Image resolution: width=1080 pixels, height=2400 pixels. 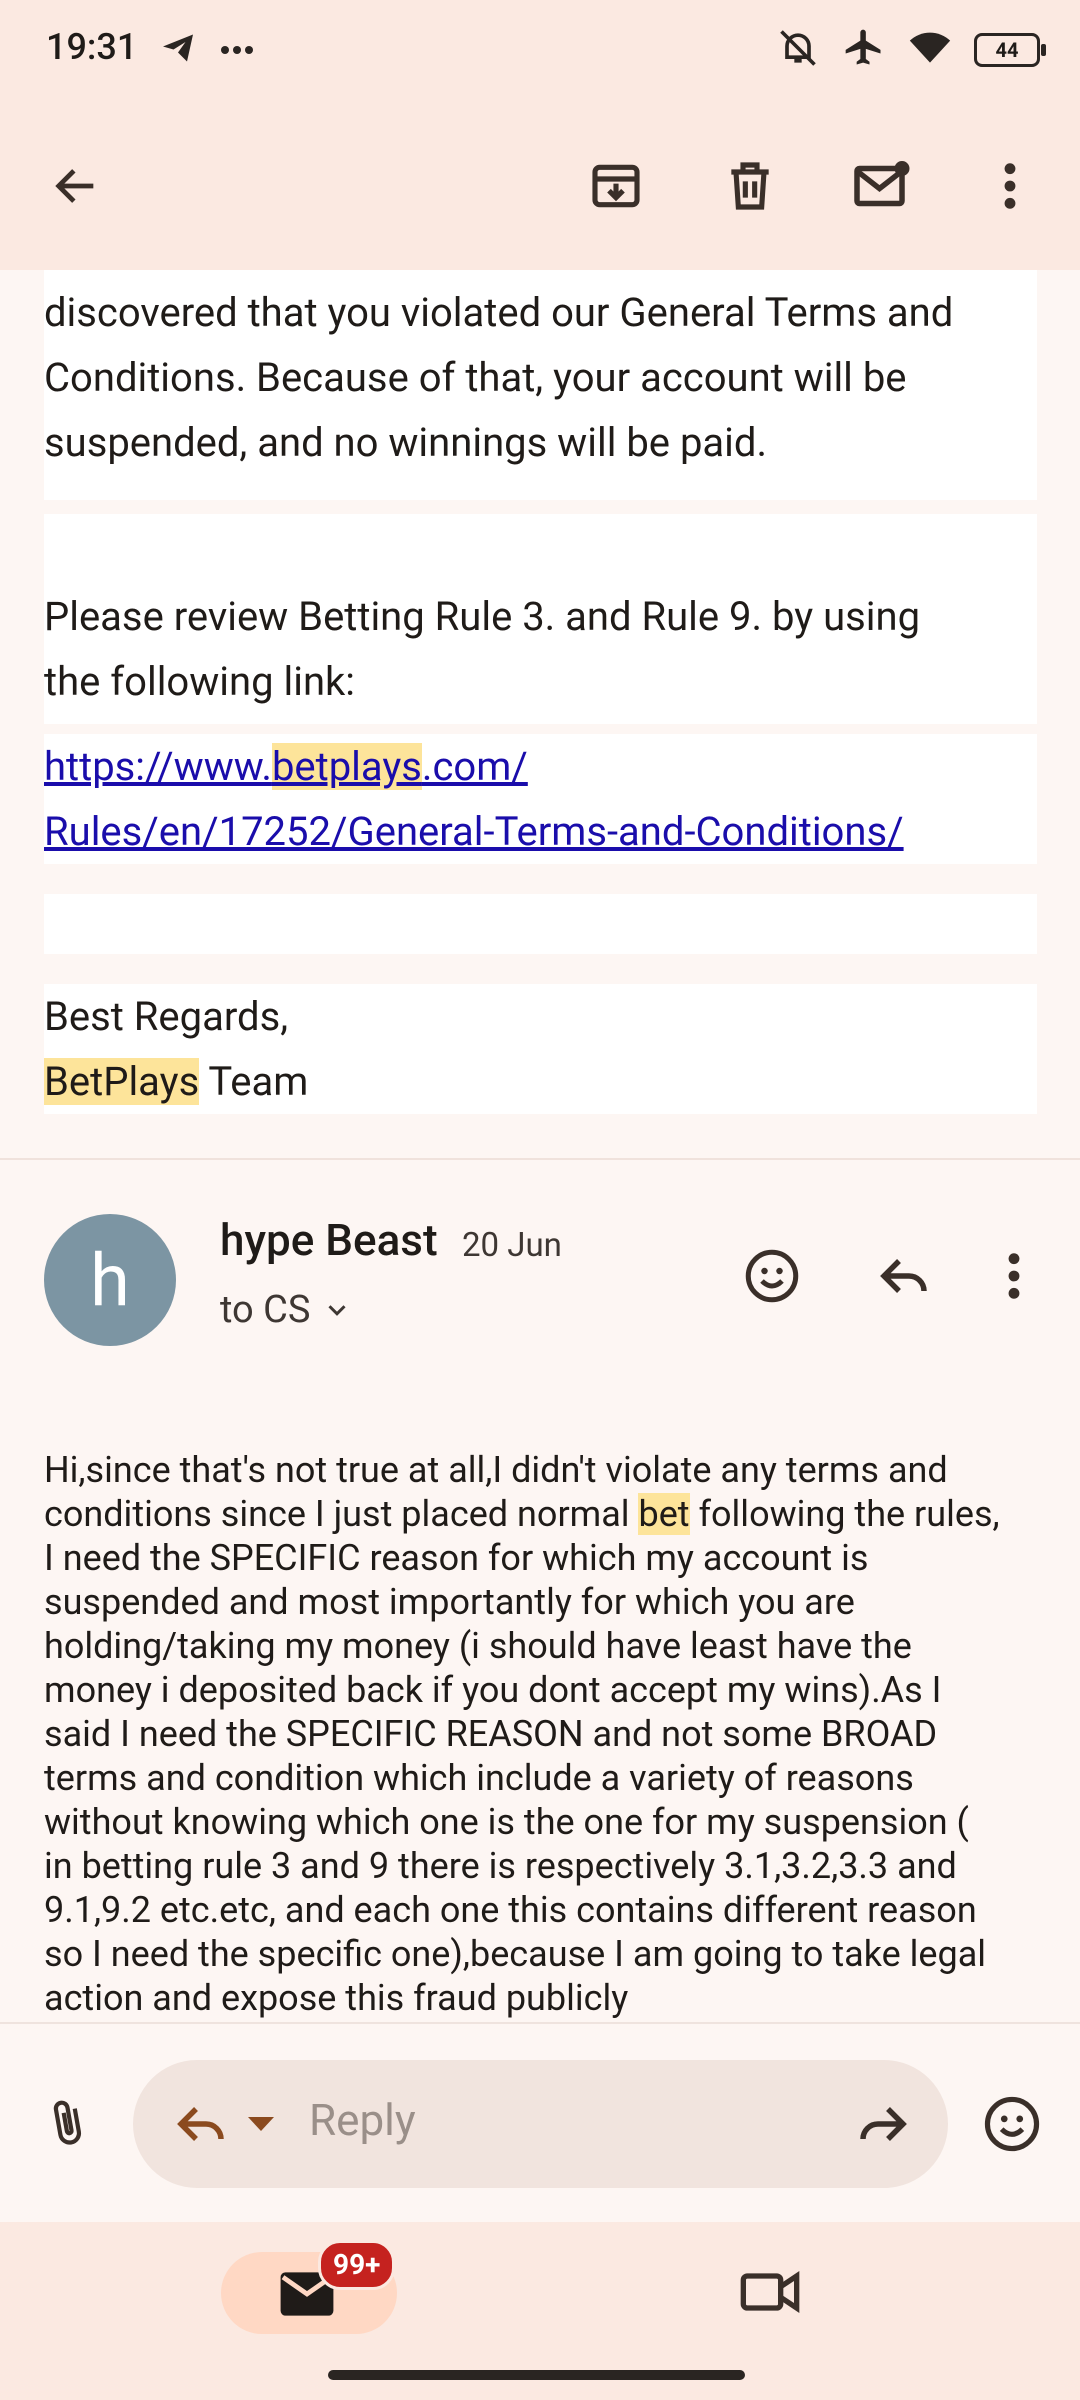 I want to click on message-more-button, so click(x=1014, y=1276).